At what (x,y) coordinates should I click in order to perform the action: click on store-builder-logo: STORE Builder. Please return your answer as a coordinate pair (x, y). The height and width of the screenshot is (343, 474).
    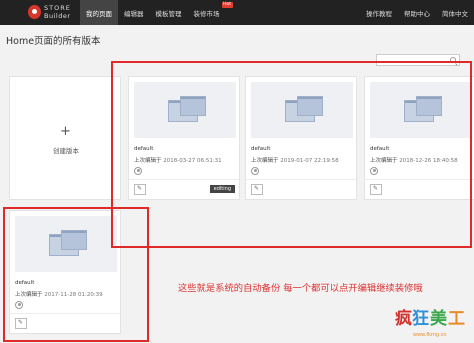
    Looking at the image, I should click on (53, 13).